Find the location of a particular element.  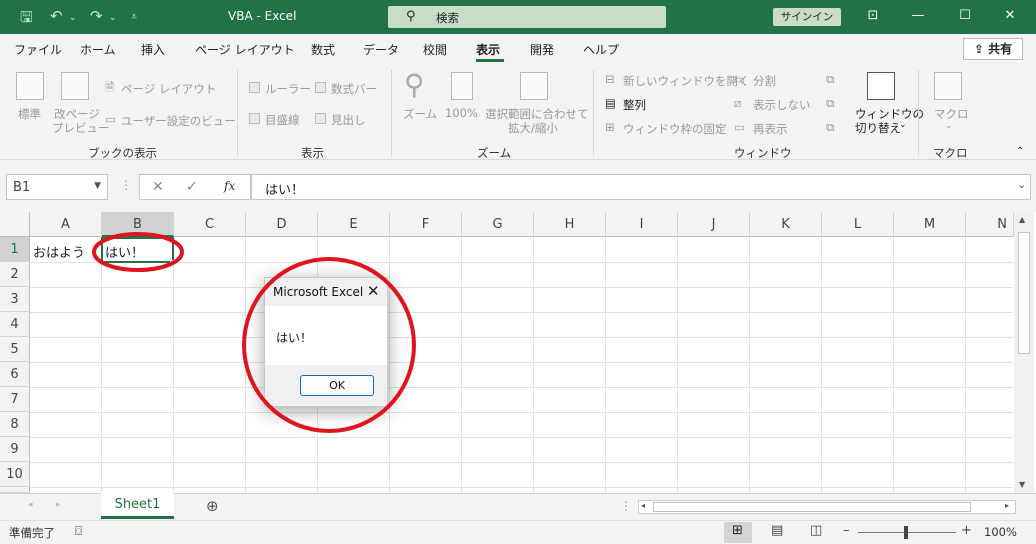

annotation-layer is located at coordinates (254, 332).